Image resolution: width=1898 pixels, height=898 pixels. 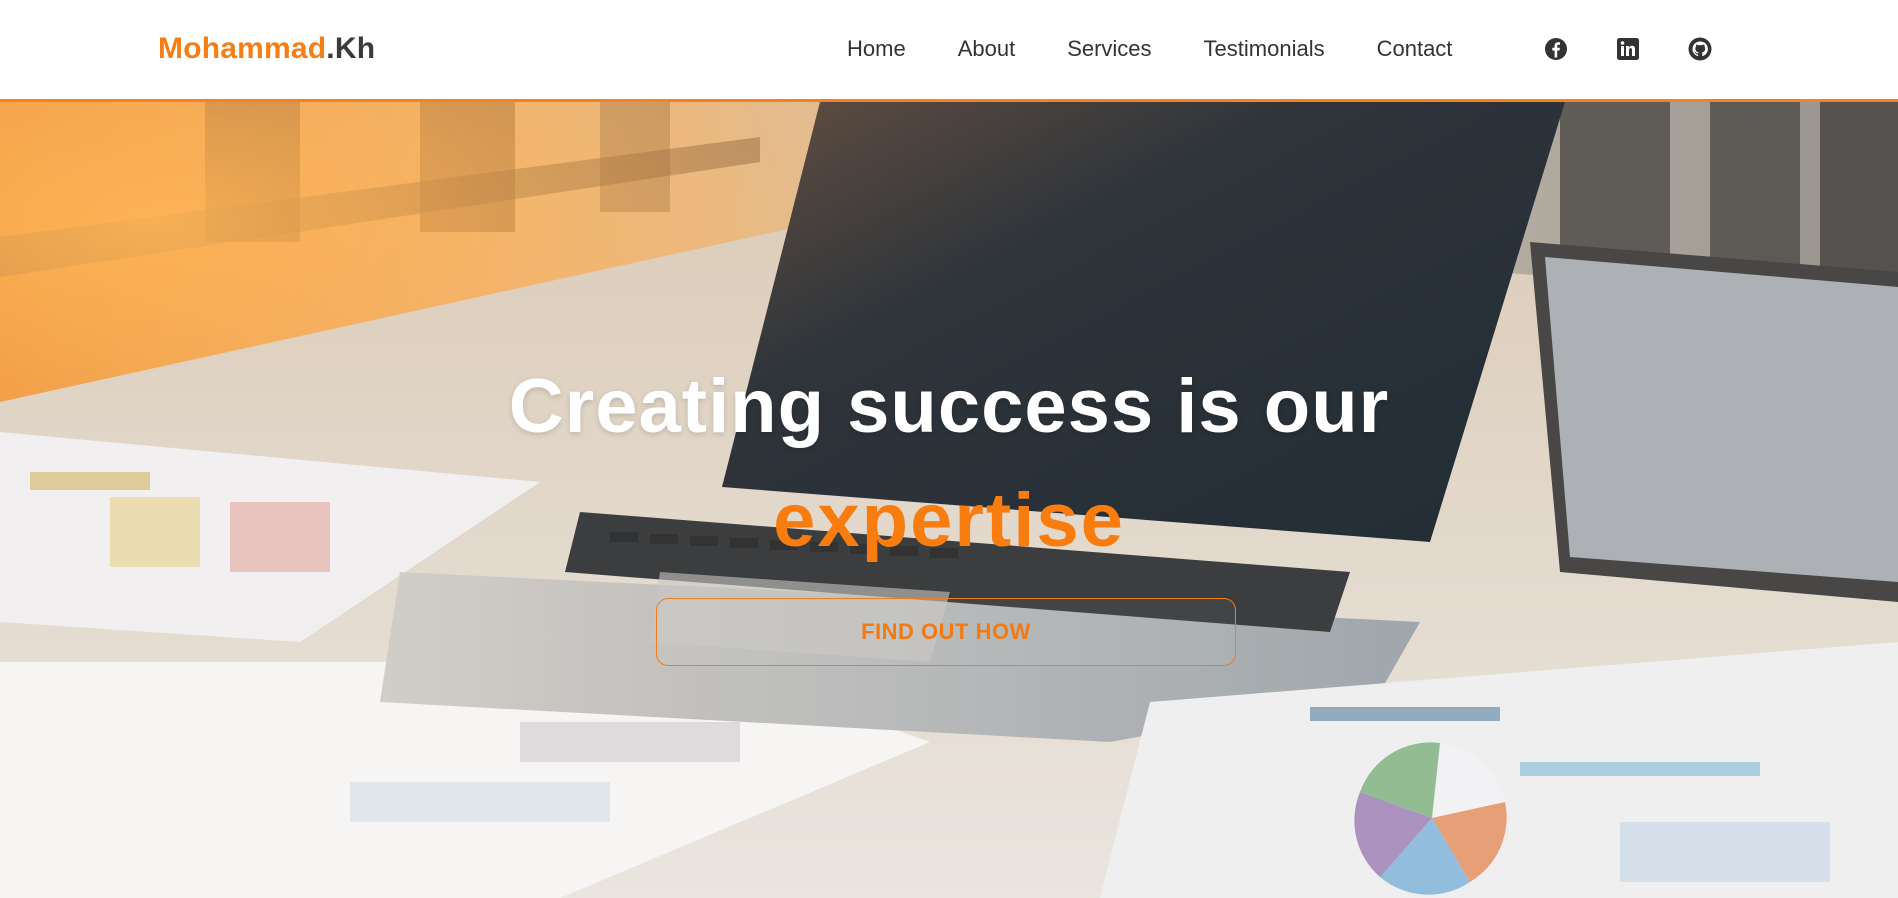 What do you see at coordinates (987, 49) in the screenshot?
I see `nav-link-about: About` at bounding box center [987, 49].